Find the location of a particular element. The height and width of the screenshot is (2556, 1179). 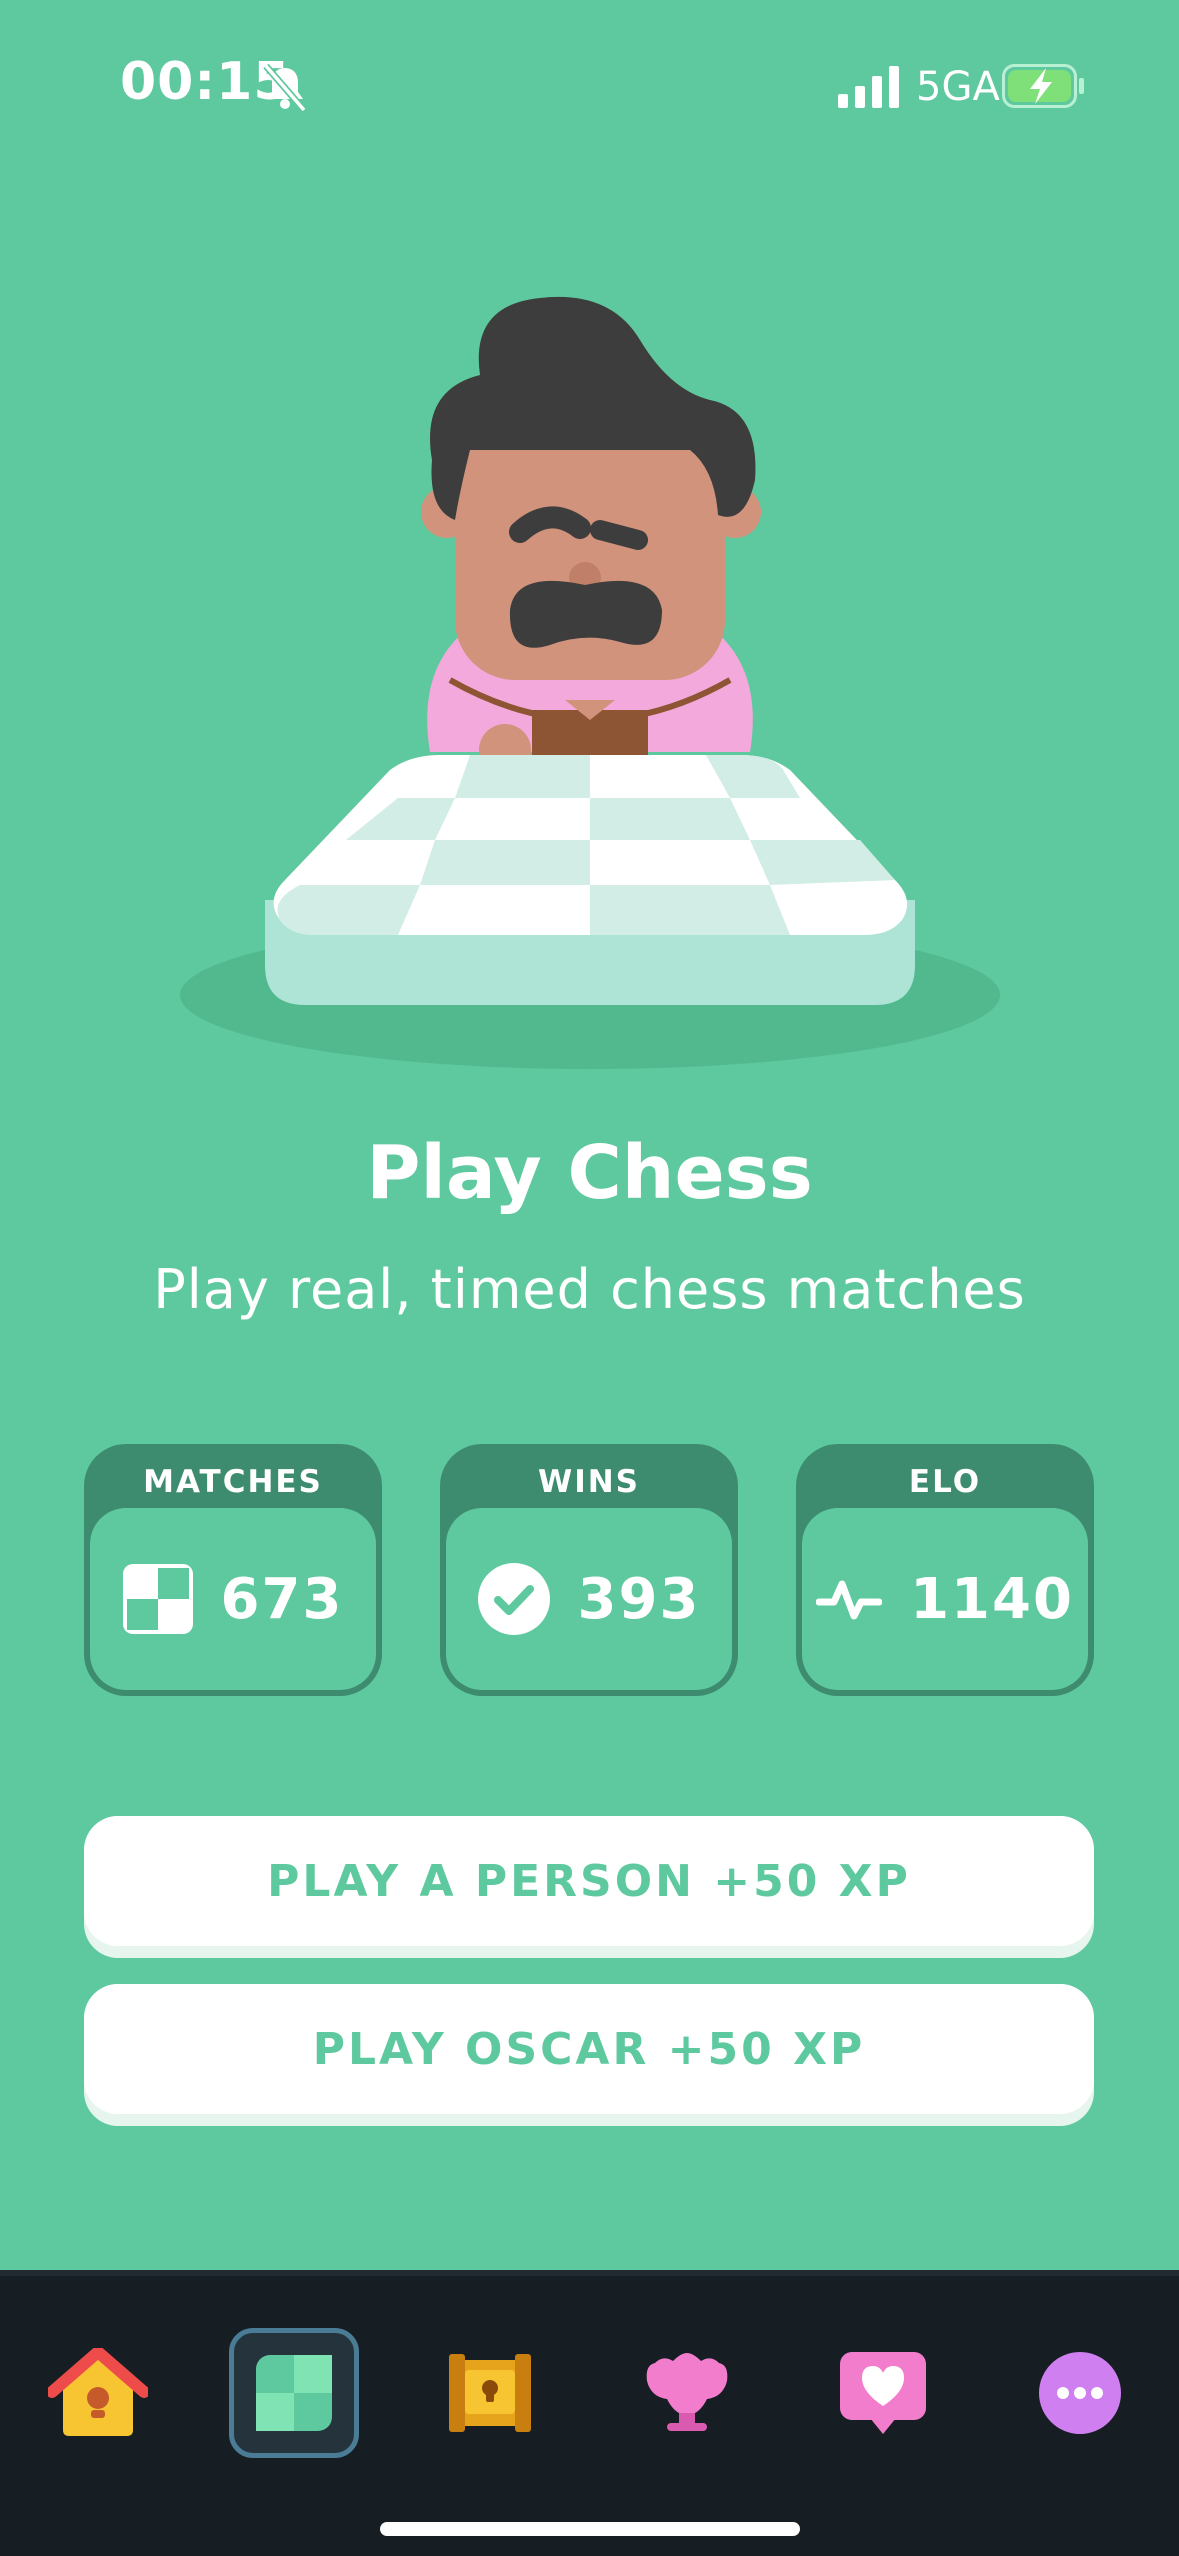

tab-bar is located at coordinates (589, 2413).